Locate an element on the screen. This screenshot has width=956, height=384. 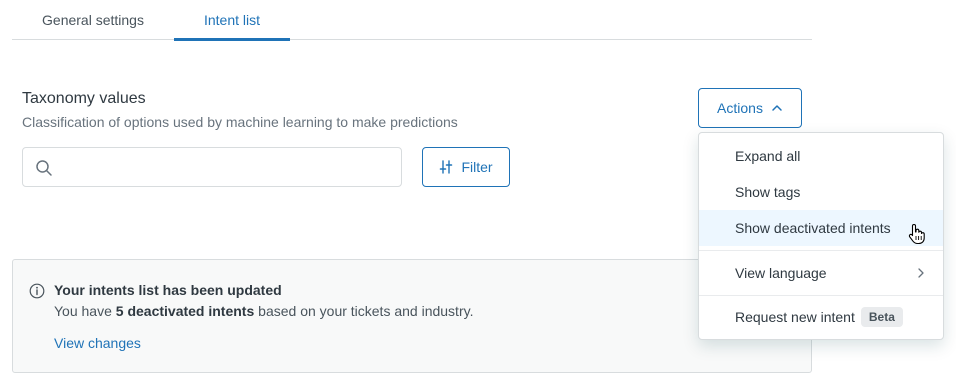
actions-label: Actions is located at coordinates (740, 108).